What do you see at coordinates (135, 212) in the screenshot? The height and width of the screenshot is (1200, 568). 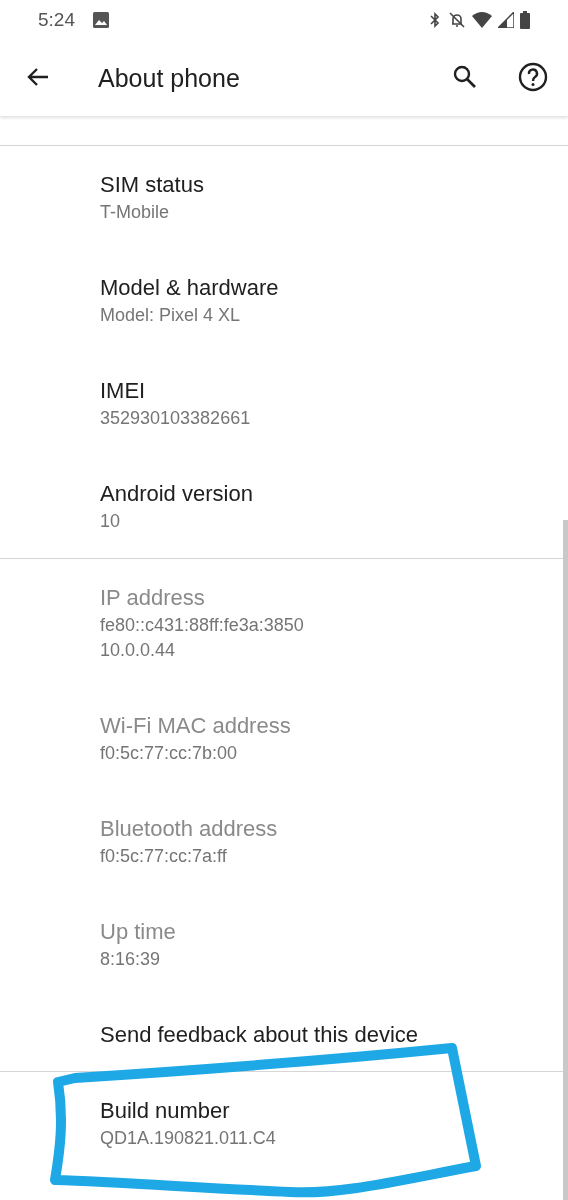 I see `setting-value: T-Mobile` at bounding box center [135, 212].